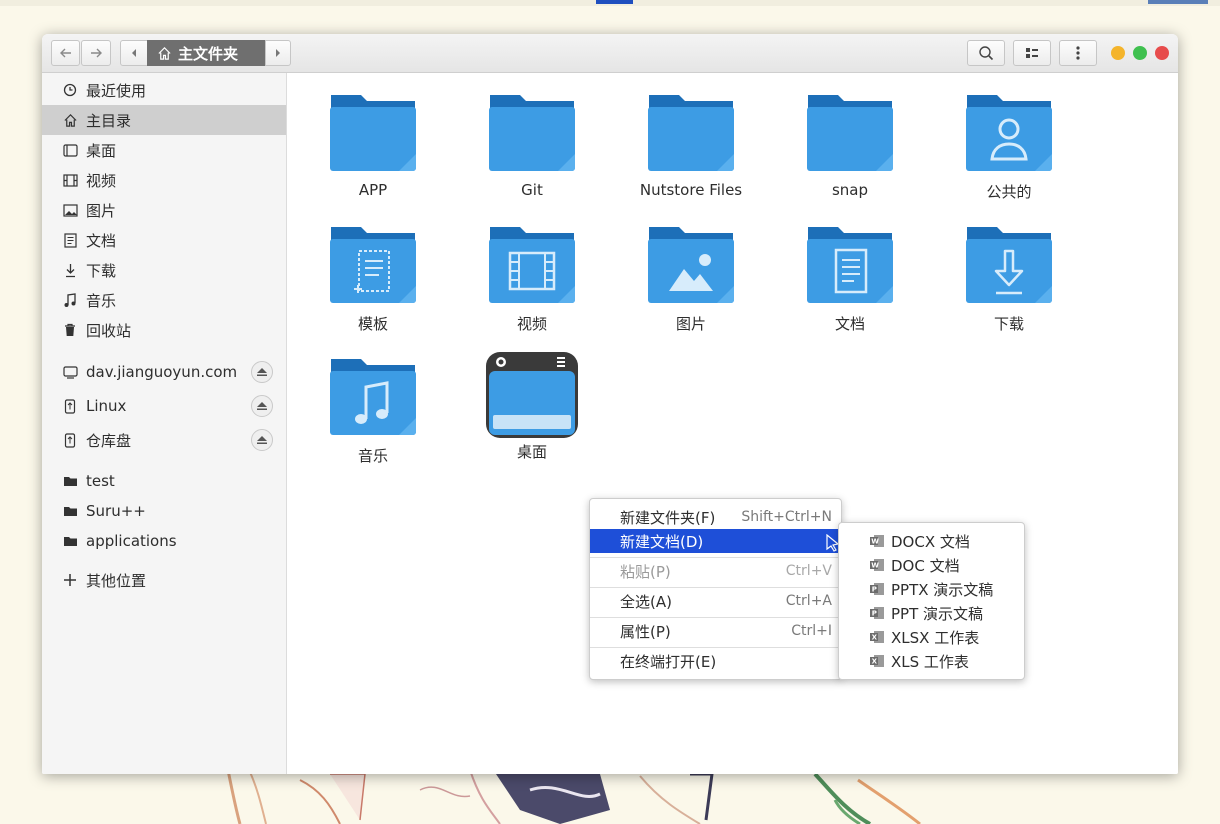 Image resolution: width=1220 pixels, height=824 pixels. What do you see at coordinates (131, 541) in the screenshot?
I see `sidebar-item-label: applications` at bounding box center [131, 541].